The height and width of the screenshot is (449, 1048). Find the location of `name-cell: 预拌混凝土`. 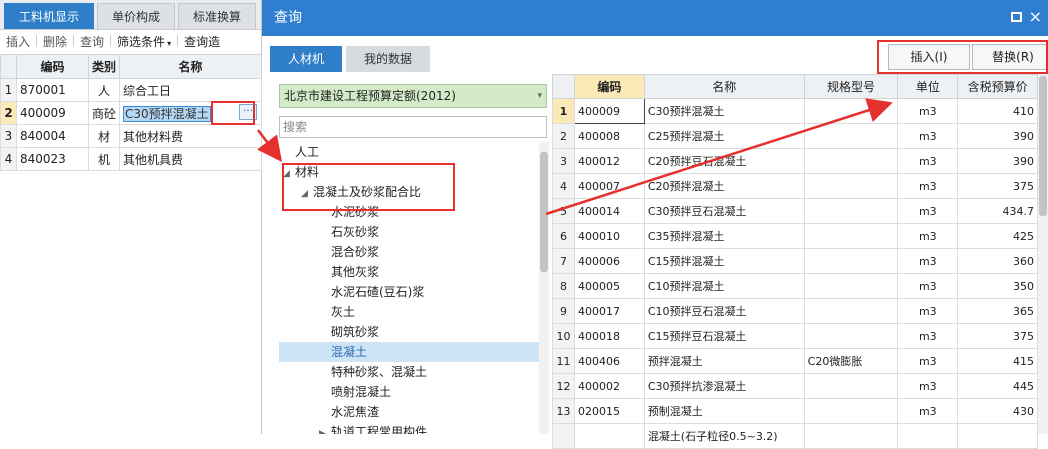

name-cell: 预拌混凝土 is located at coordinates (724, 361).